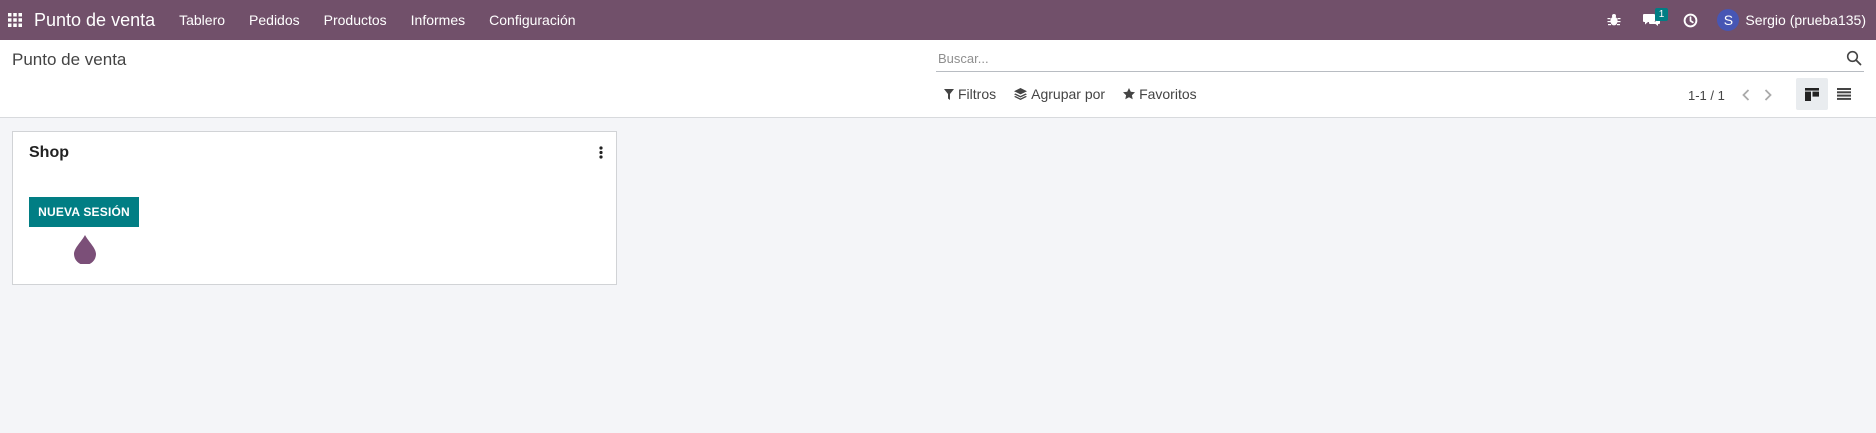 The width and height of the screenshot is (1876, 433). Describe the element at coordinates (49, 152) in the screenshot. I see `card-title: Shop` at that location.